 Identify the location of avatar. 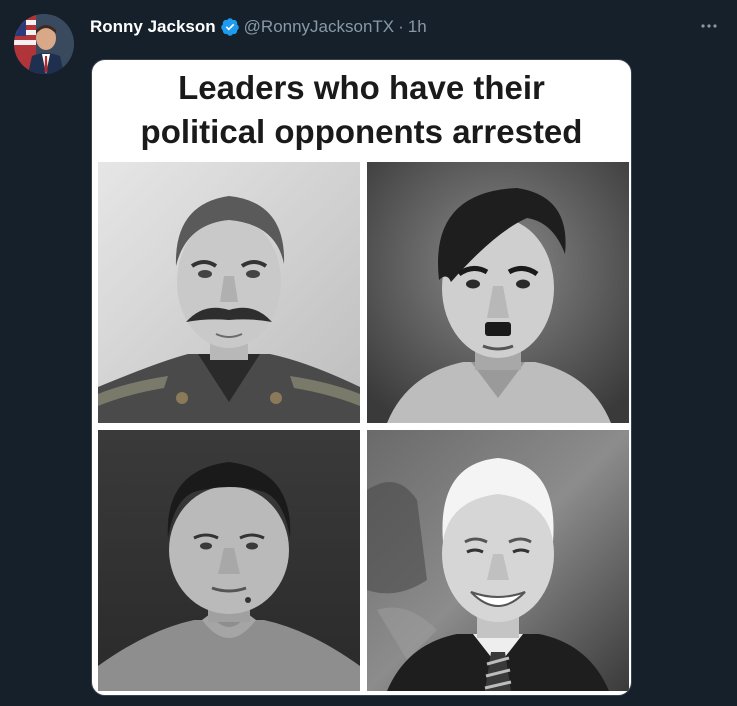
(44, 44).